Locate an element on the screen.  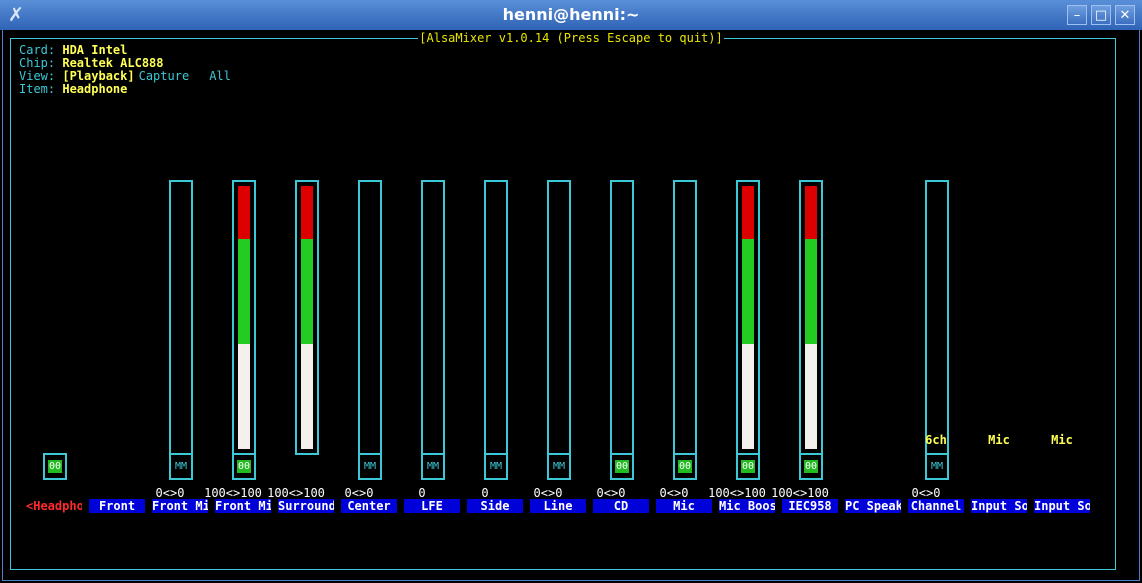
channel-13-mute-toggle: MM is located at coordinates (937, 466).